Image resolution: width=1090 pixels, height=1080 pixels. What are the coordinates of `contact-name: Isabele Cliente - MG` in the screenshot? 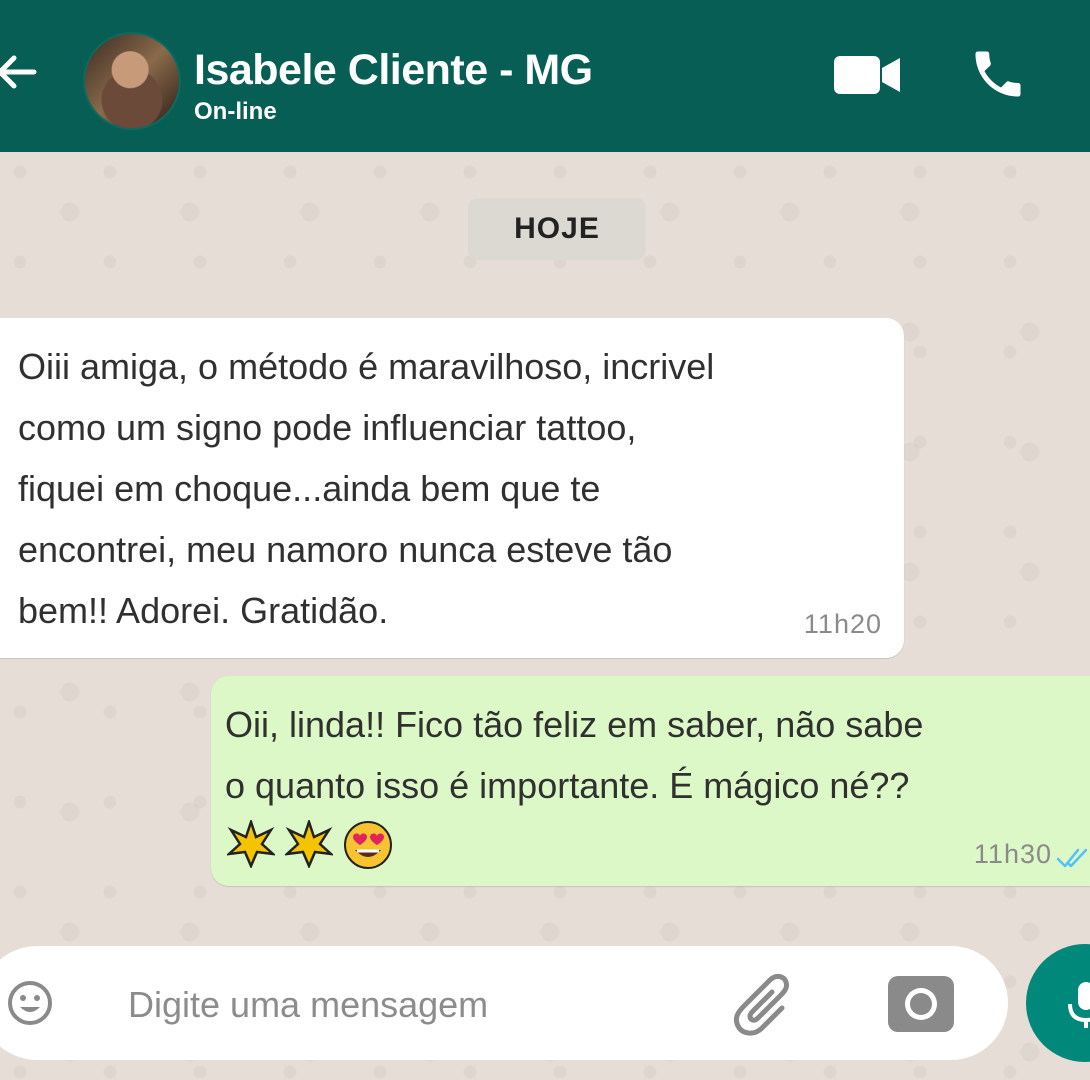 It's located at (393, 70).